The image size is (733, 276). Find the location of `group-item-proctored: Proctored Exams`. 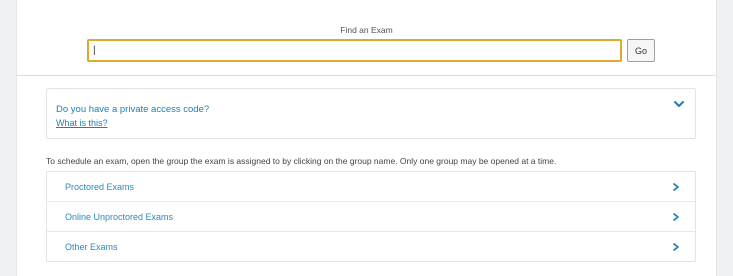

group-item-proctored: Proctored Exams is located at coordinates (371, 187).